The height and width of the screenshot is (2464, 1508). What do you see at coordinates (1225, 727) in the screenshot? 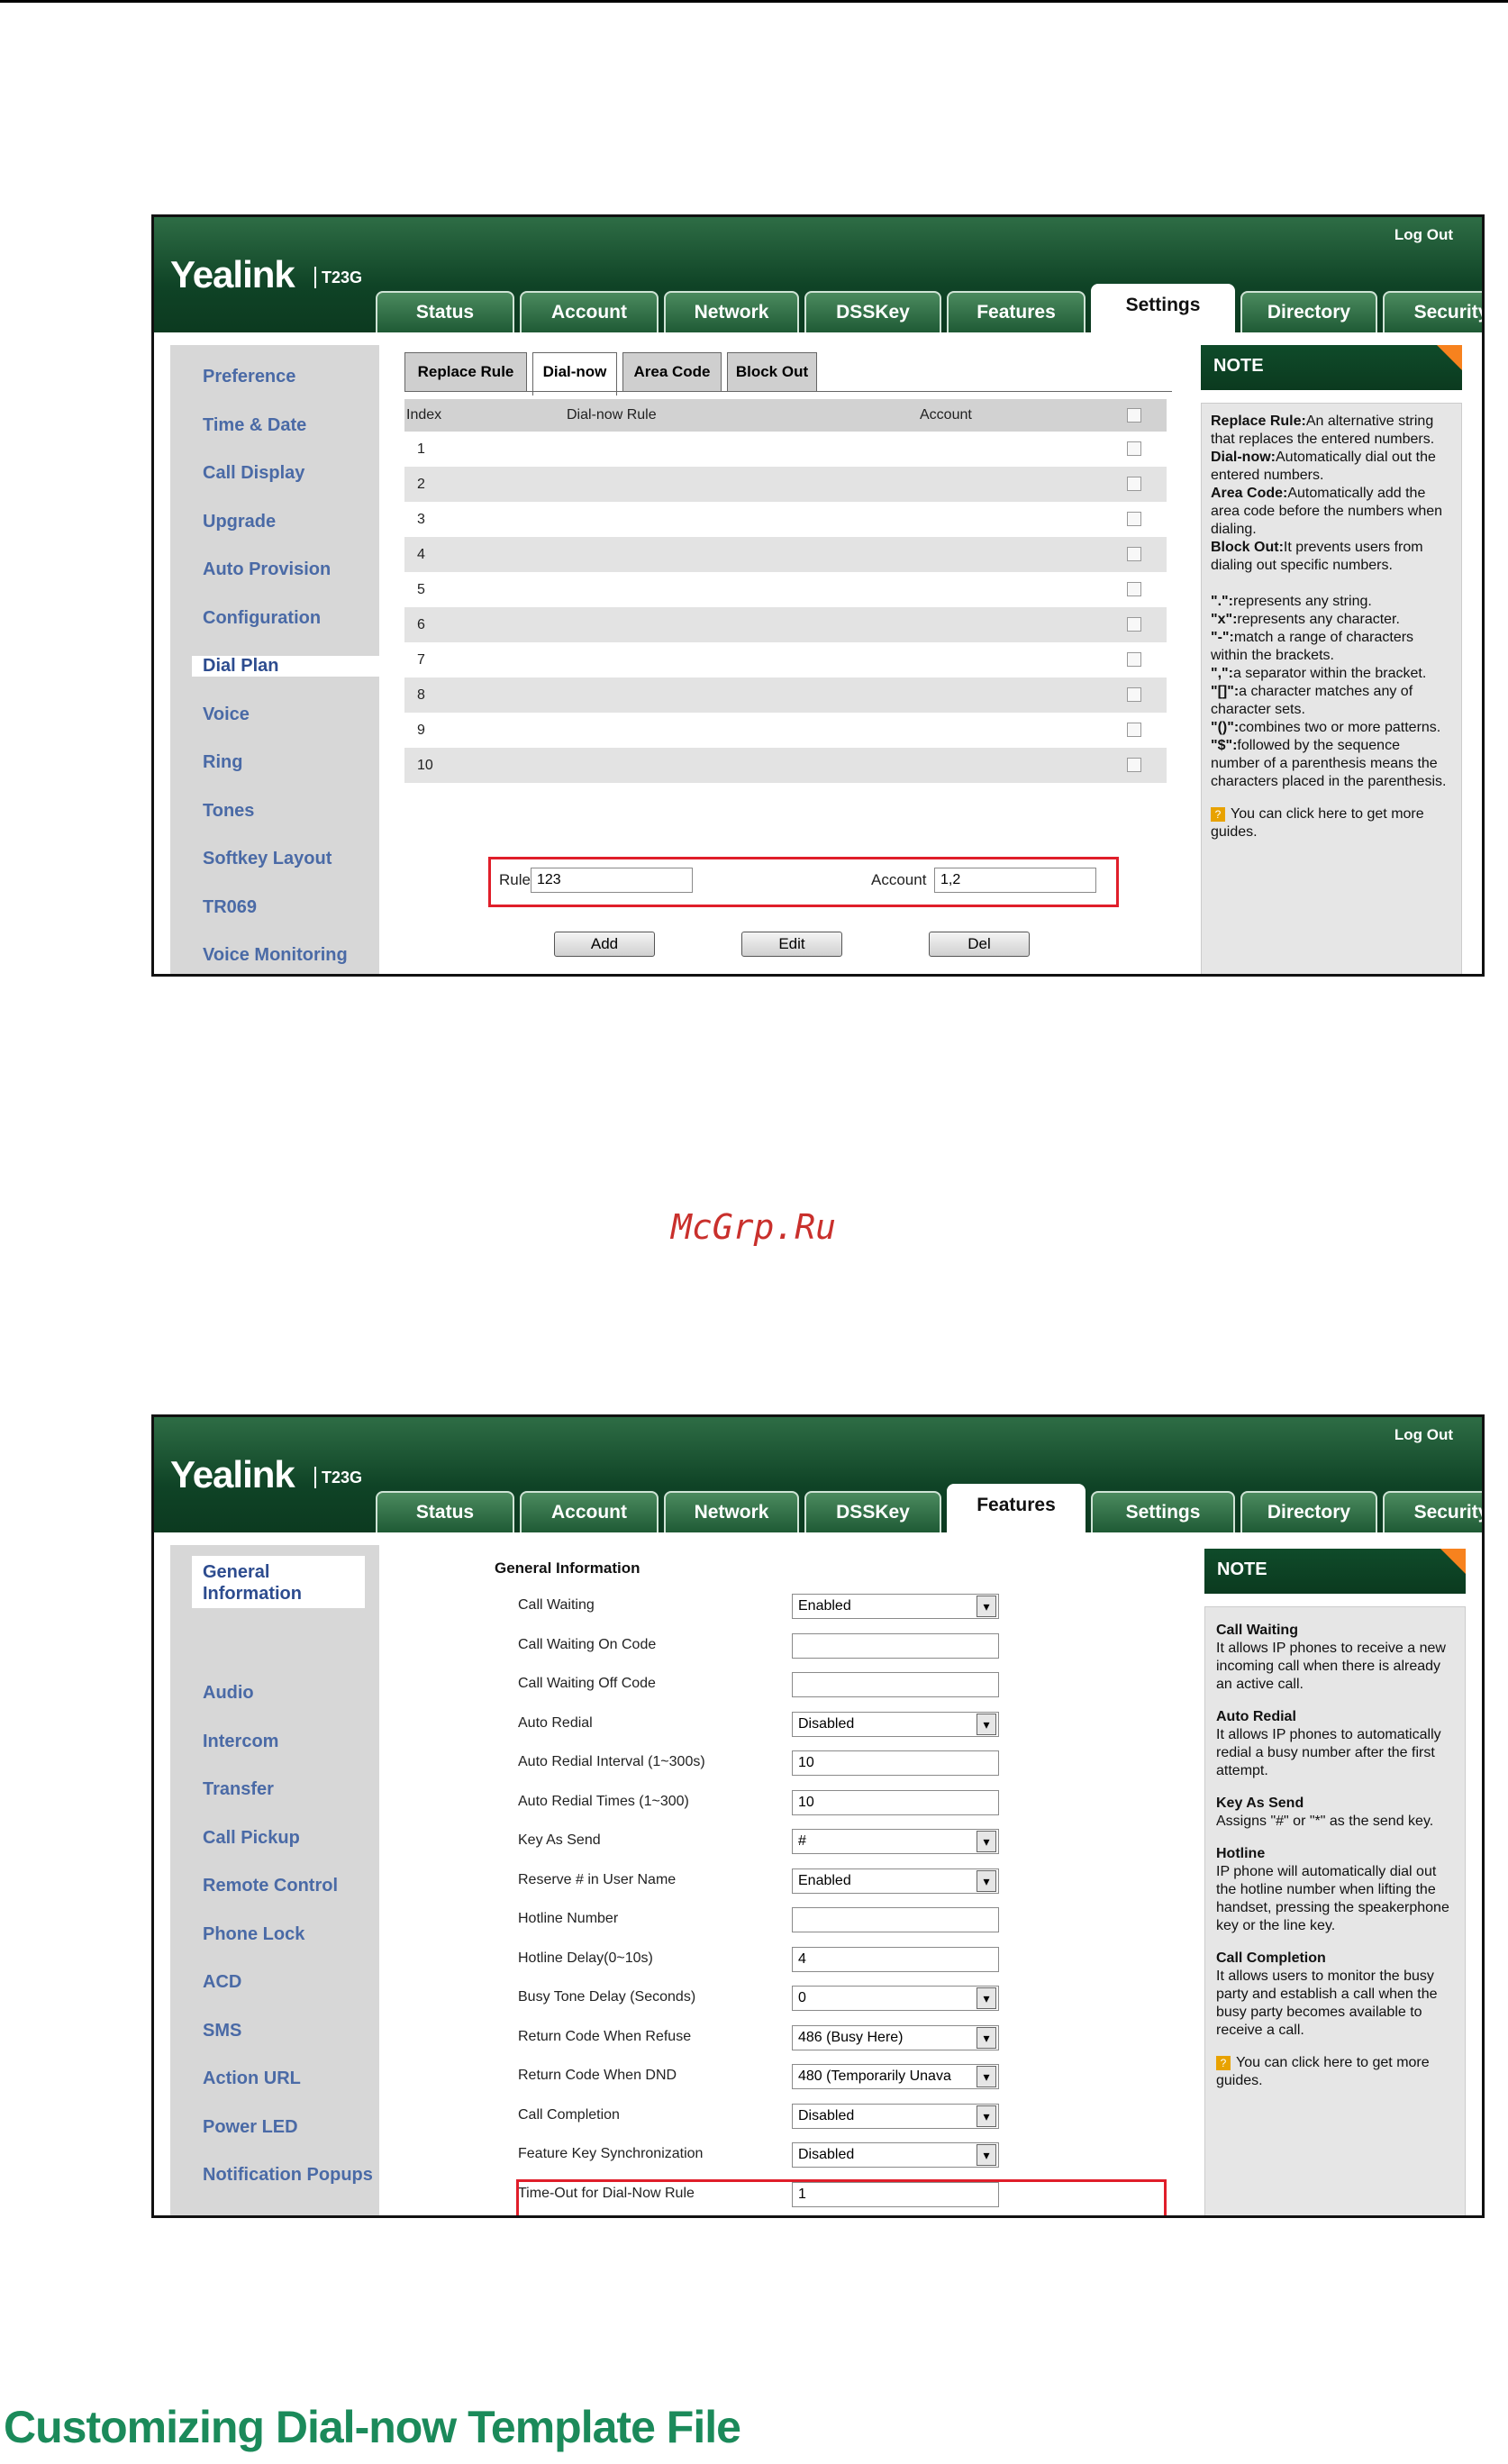
I see `note-term: "()":` at bounding box center [1225, 727].